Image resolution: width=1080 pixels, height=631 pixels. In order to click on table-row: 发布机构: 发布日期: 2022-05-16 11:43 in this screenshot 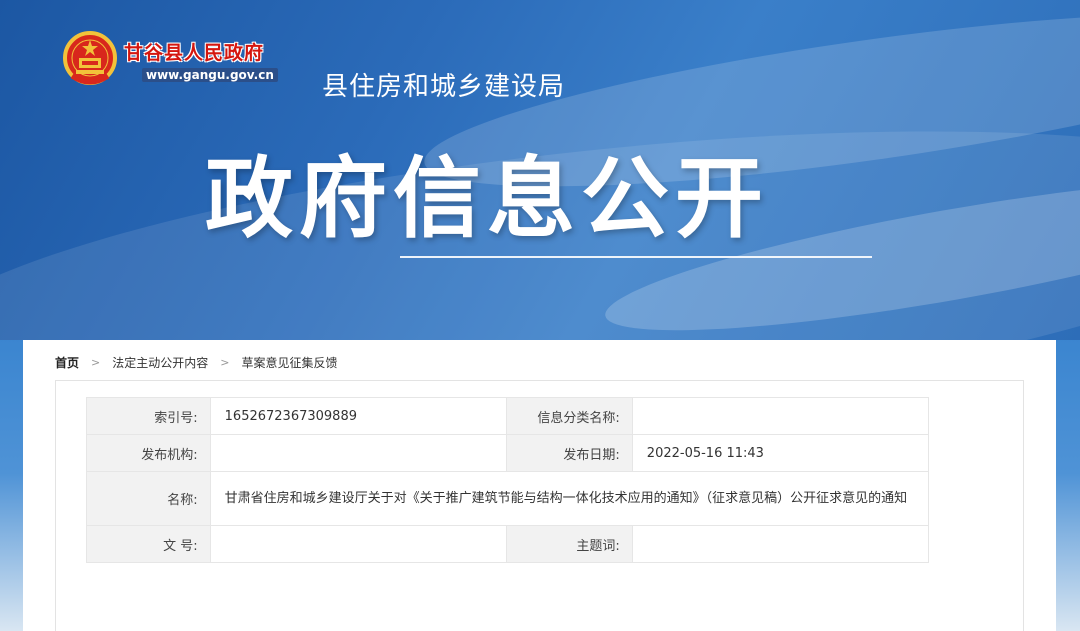, I will do `click(508, 453)`.